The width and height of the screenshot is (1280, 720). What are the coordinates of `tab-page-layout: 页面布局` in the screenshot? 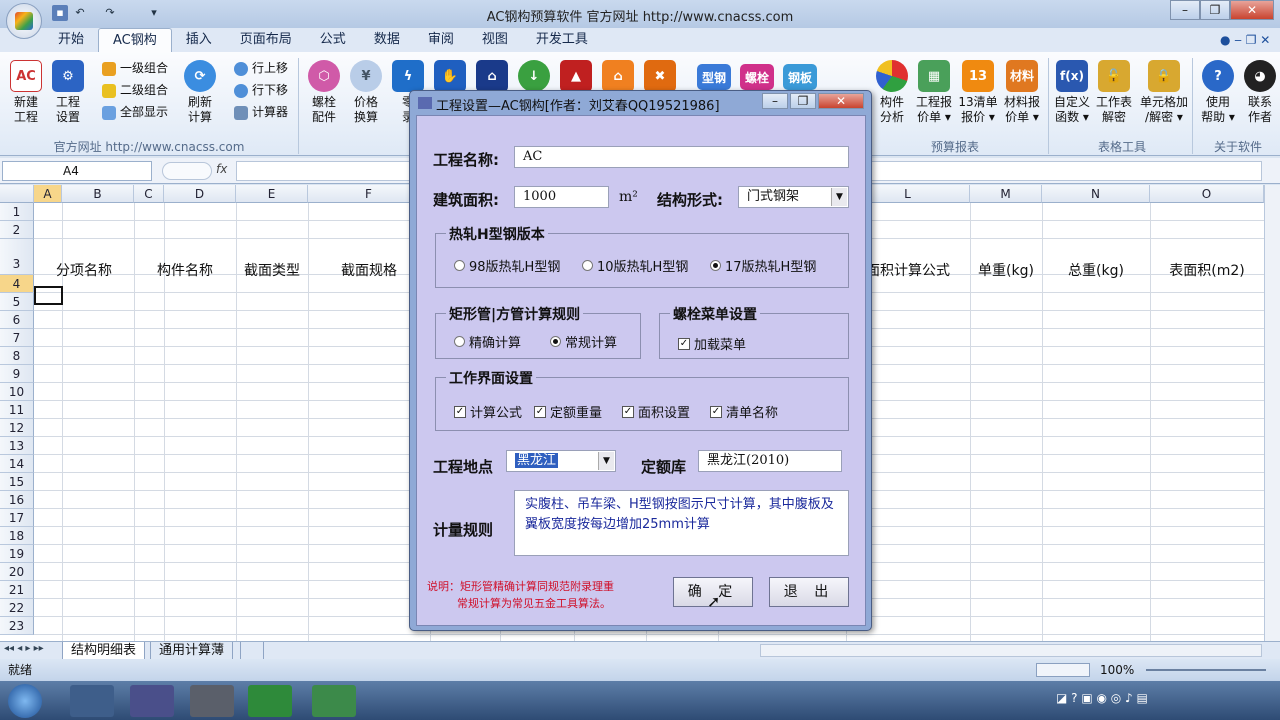 It's located at (266, 40).